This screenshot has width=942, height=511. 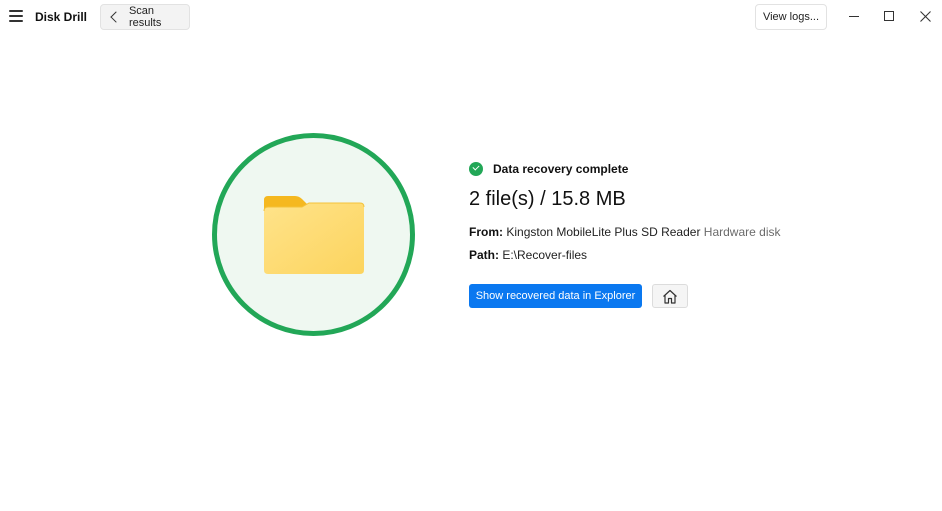 I want to click on close-button, so click(x=925, y=16).